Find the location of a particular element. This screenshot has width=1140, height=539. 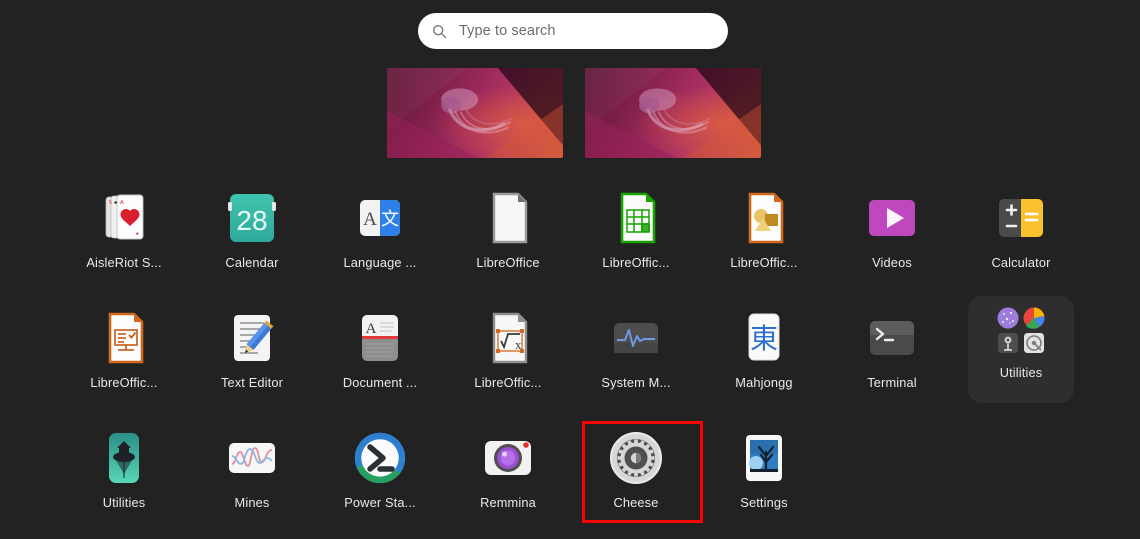

calendar-icon: 28 is located at coordinates (252, 218).